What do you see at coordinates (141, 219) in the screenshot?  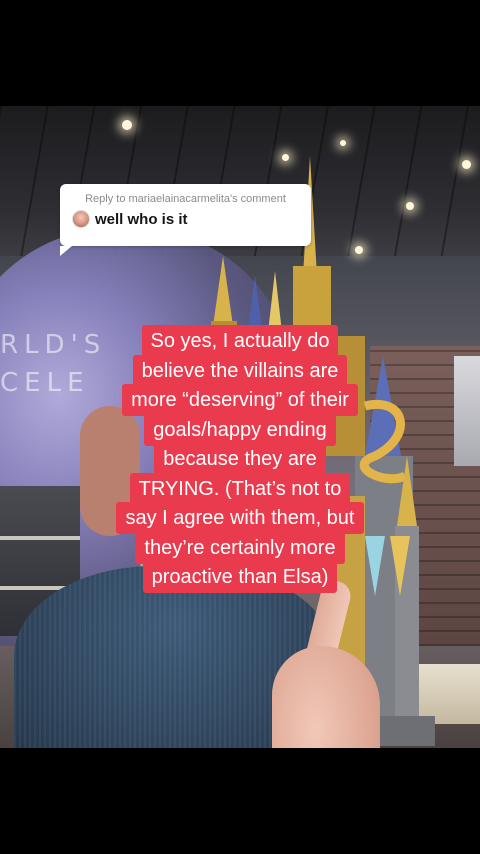 I see `reply-comment-text: well who is it` at bounding box center [141, 219].